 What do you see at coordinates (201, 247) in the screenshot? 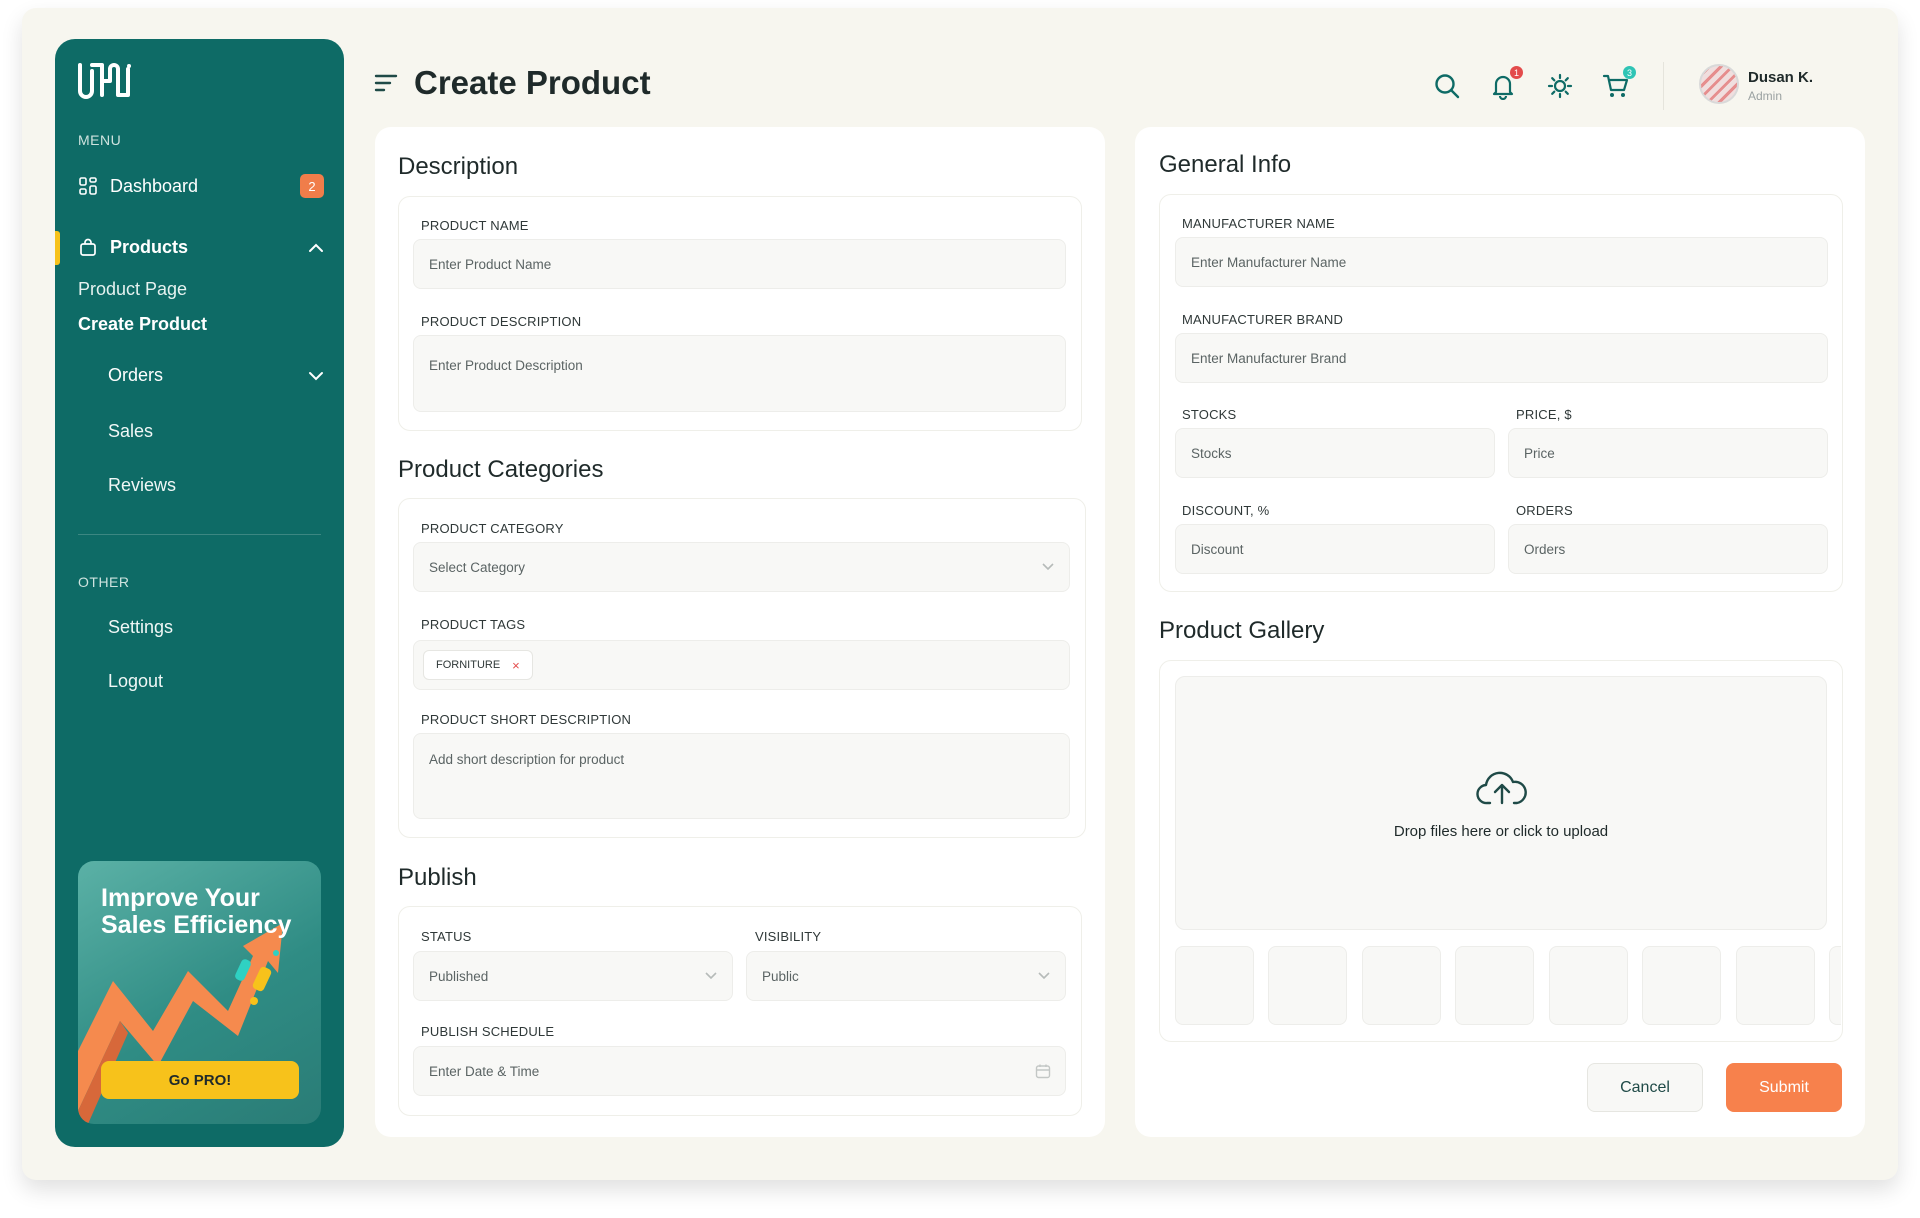
I see `sidebar-item-products: Products` at bounding box center [201, 247].